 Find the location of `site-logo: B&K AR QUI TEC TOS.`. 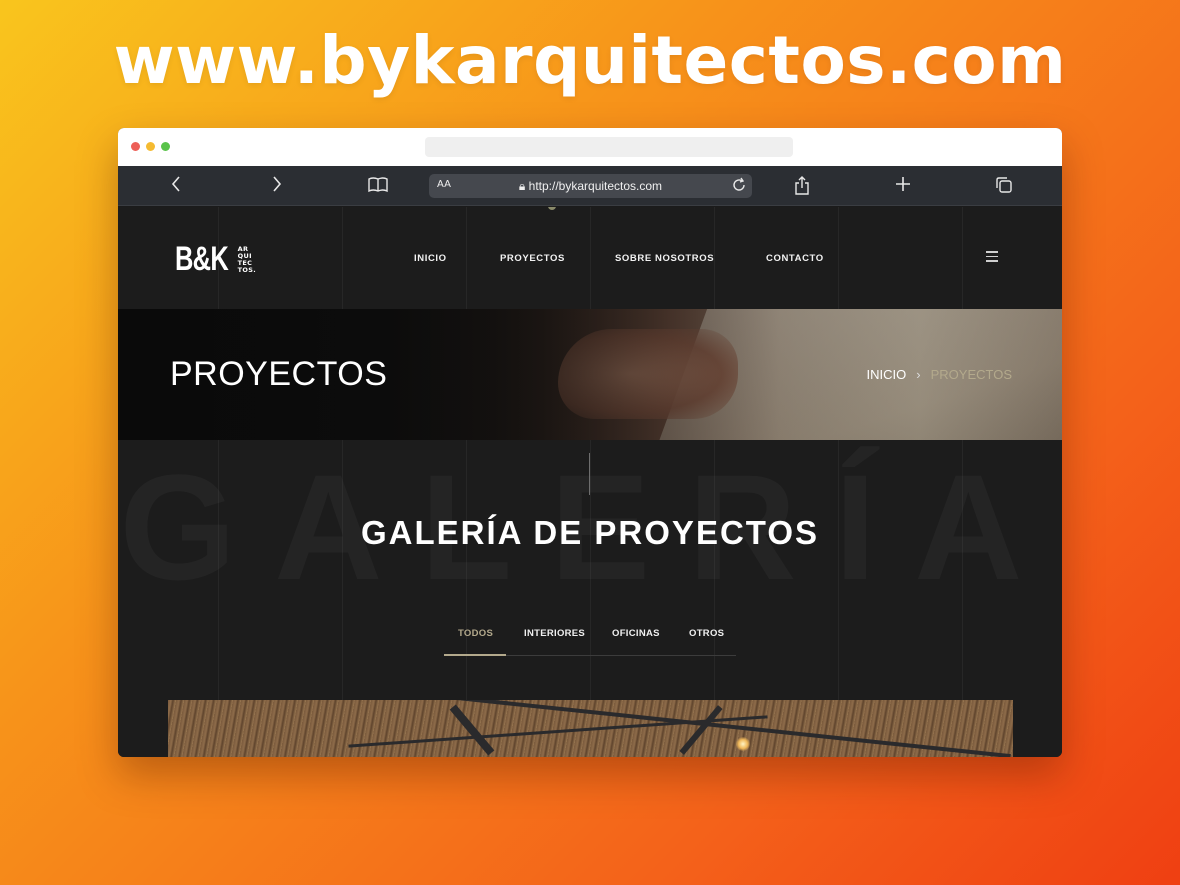

site-logo: B&K AR QUI TEC TOS. is located at coordinates (215, 259).